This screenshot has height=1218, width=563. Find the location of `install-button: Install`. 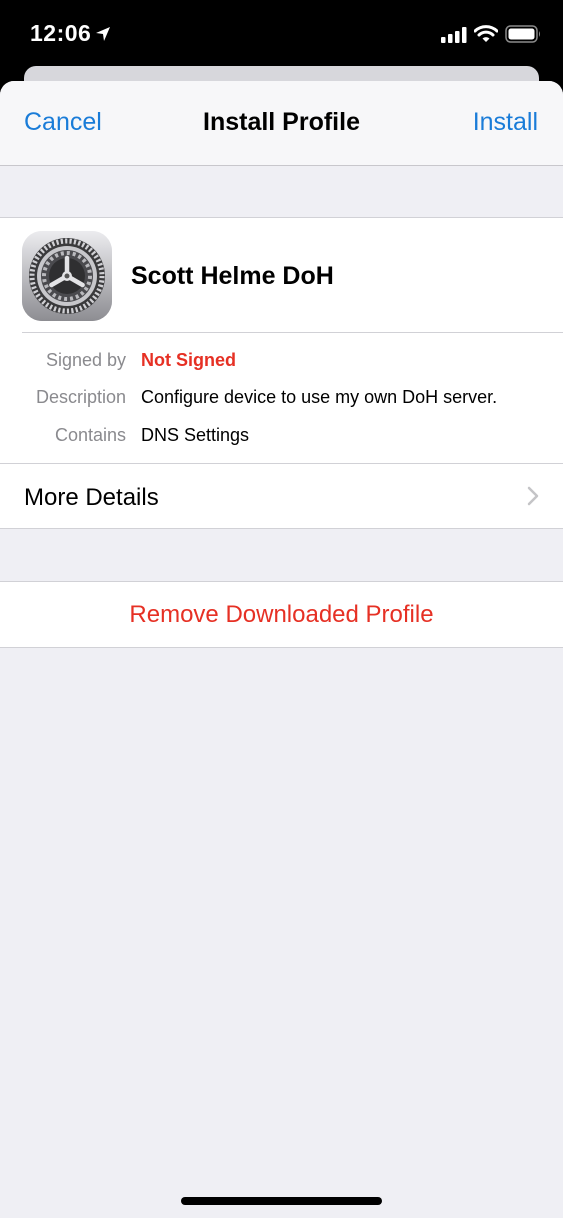

install-button: Install is located at coordinates (505, 122).